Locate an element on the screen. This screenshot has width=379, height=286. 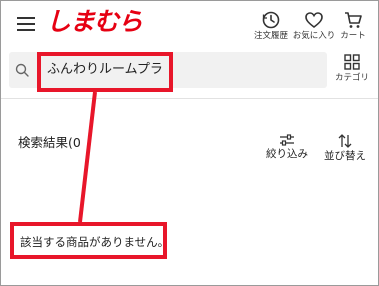
category-label: カテゴリ is located at coordinates (351, 78).